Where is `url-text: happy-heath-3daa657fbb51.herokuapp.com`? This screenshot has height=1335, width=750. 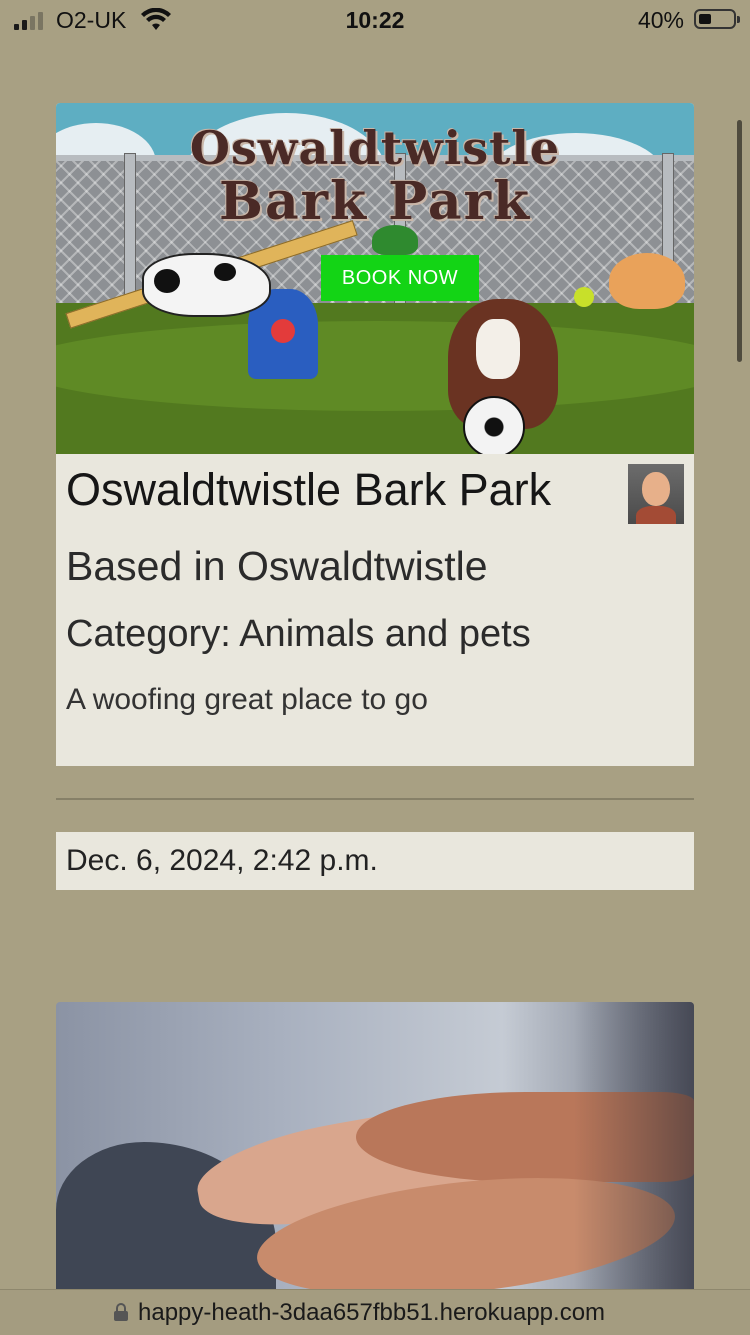 url-text: happy-heath-3daa657fbb51.herokuapp.com is located at coordinates (371, 1313).